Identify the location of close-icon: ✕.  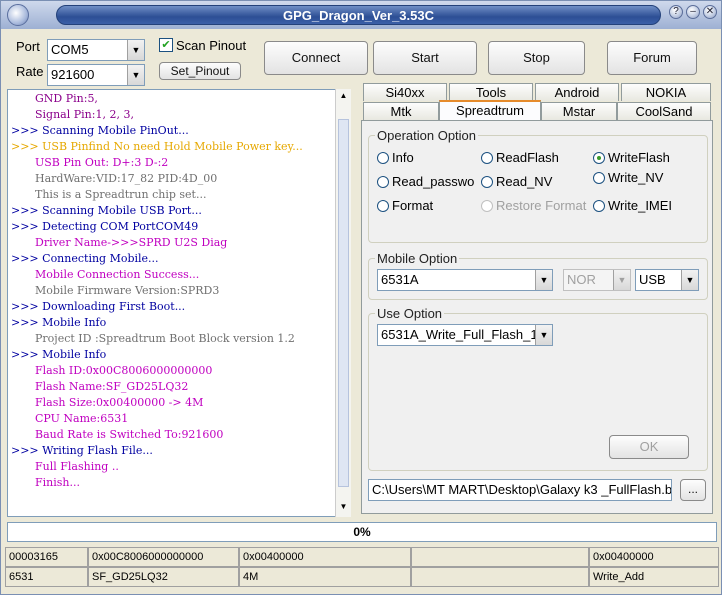
(710, 12).